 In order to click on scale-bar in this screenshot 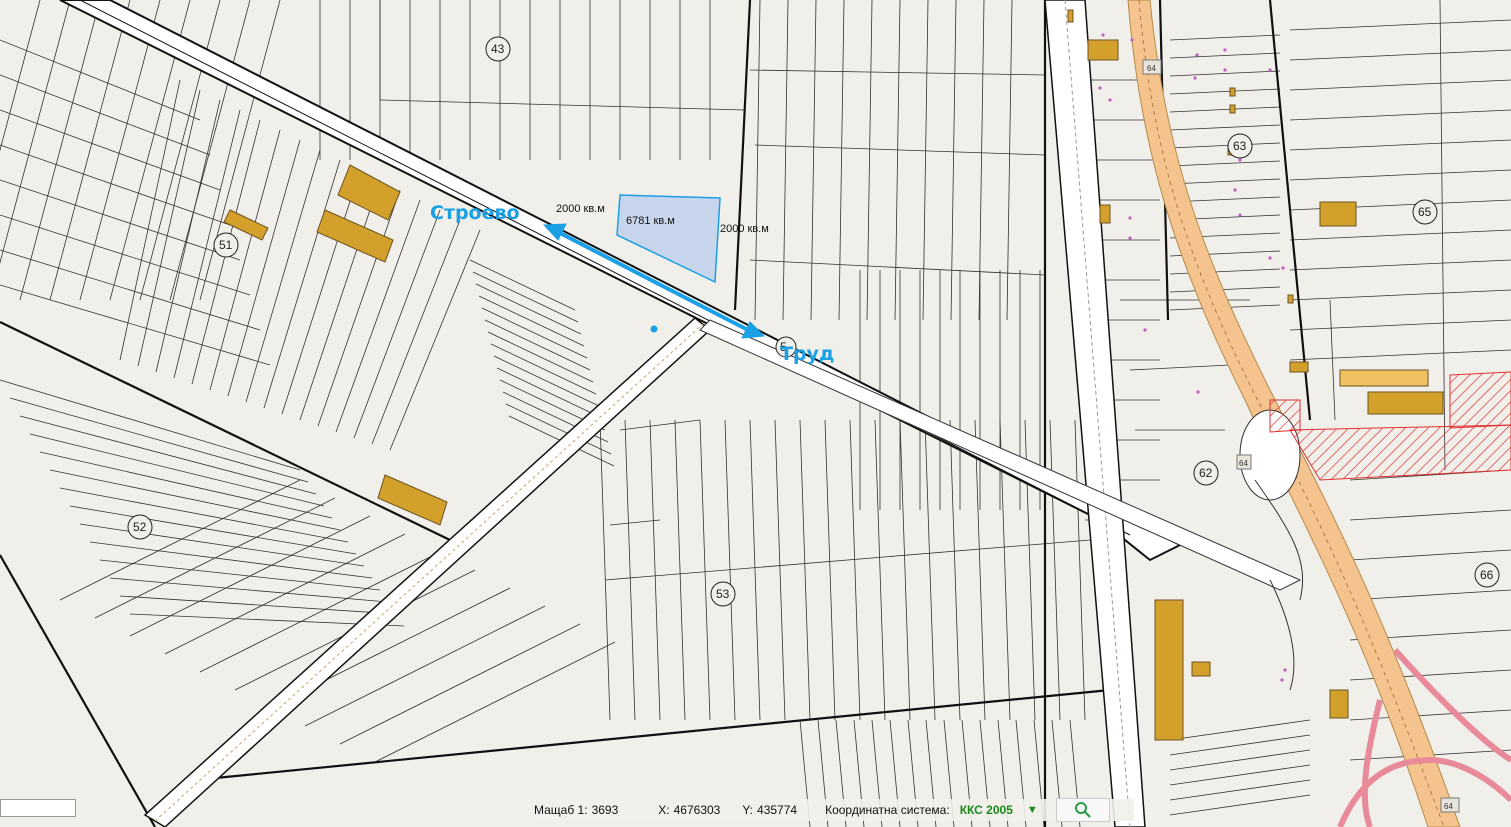, I will do `click(38, 808)`.